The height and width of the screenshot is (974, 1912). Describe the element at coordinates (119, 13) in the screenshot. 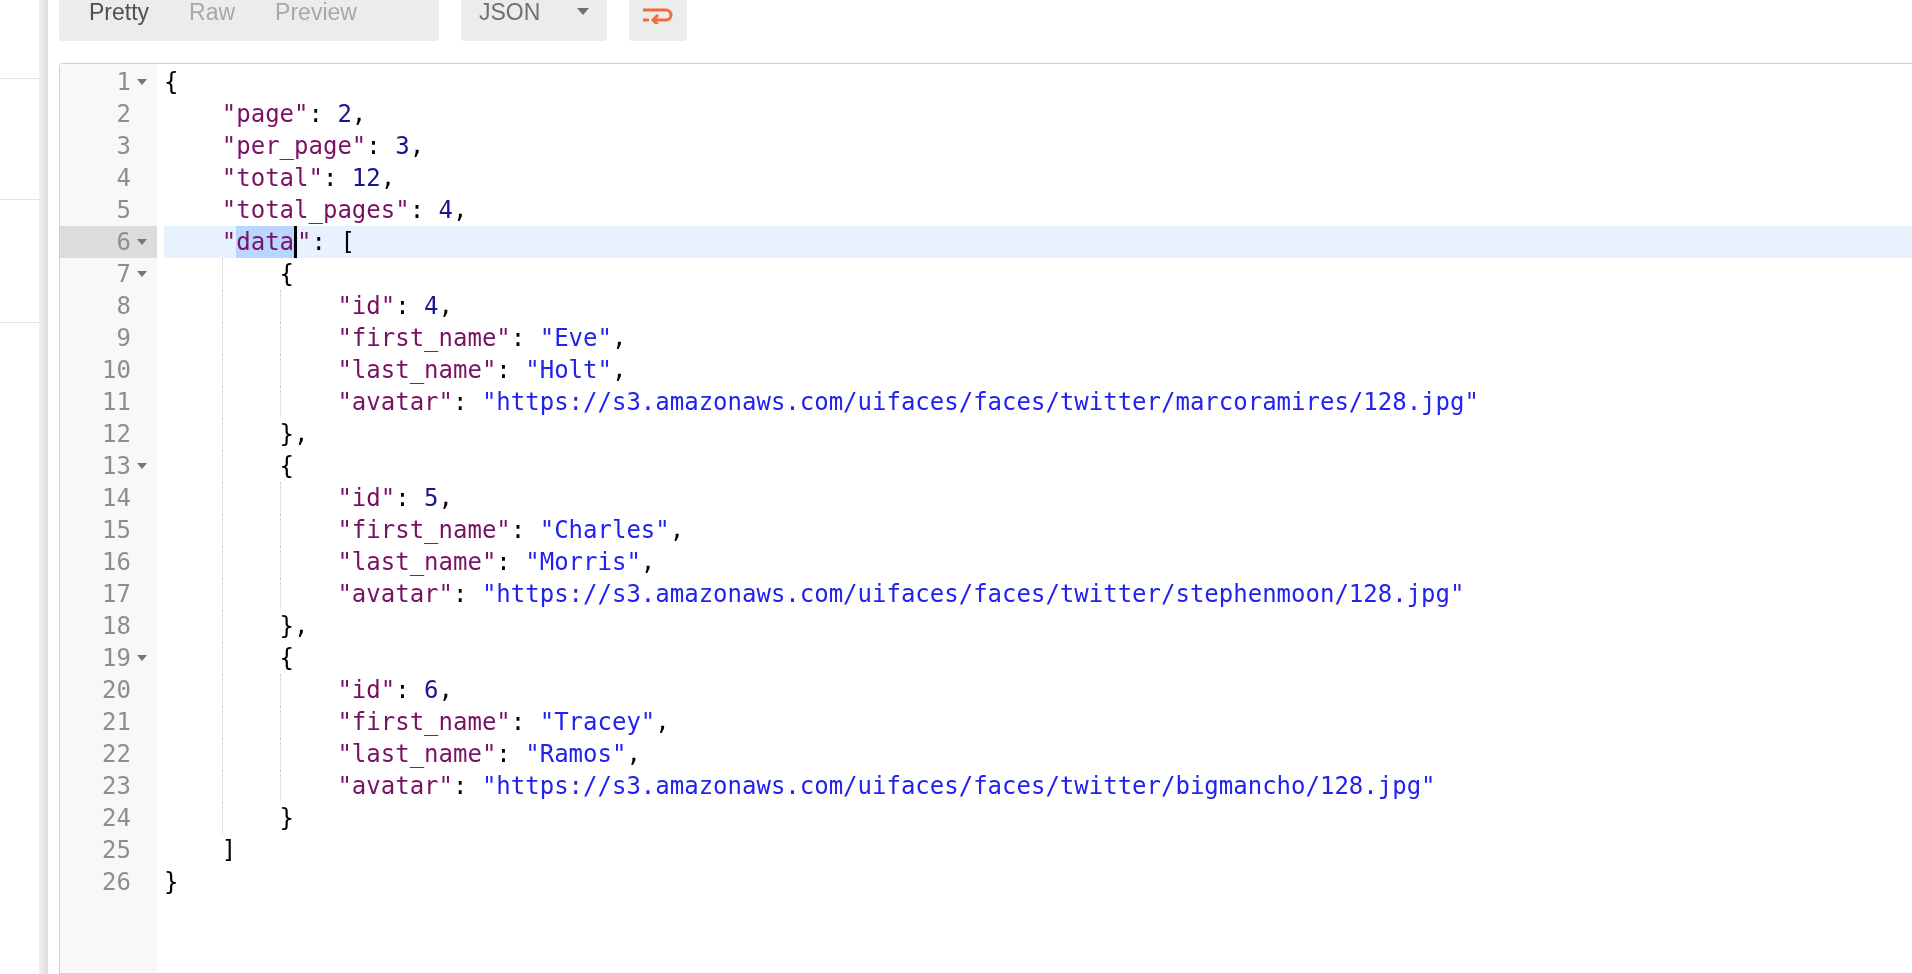

I see `view-tab: Pretty` at that location.